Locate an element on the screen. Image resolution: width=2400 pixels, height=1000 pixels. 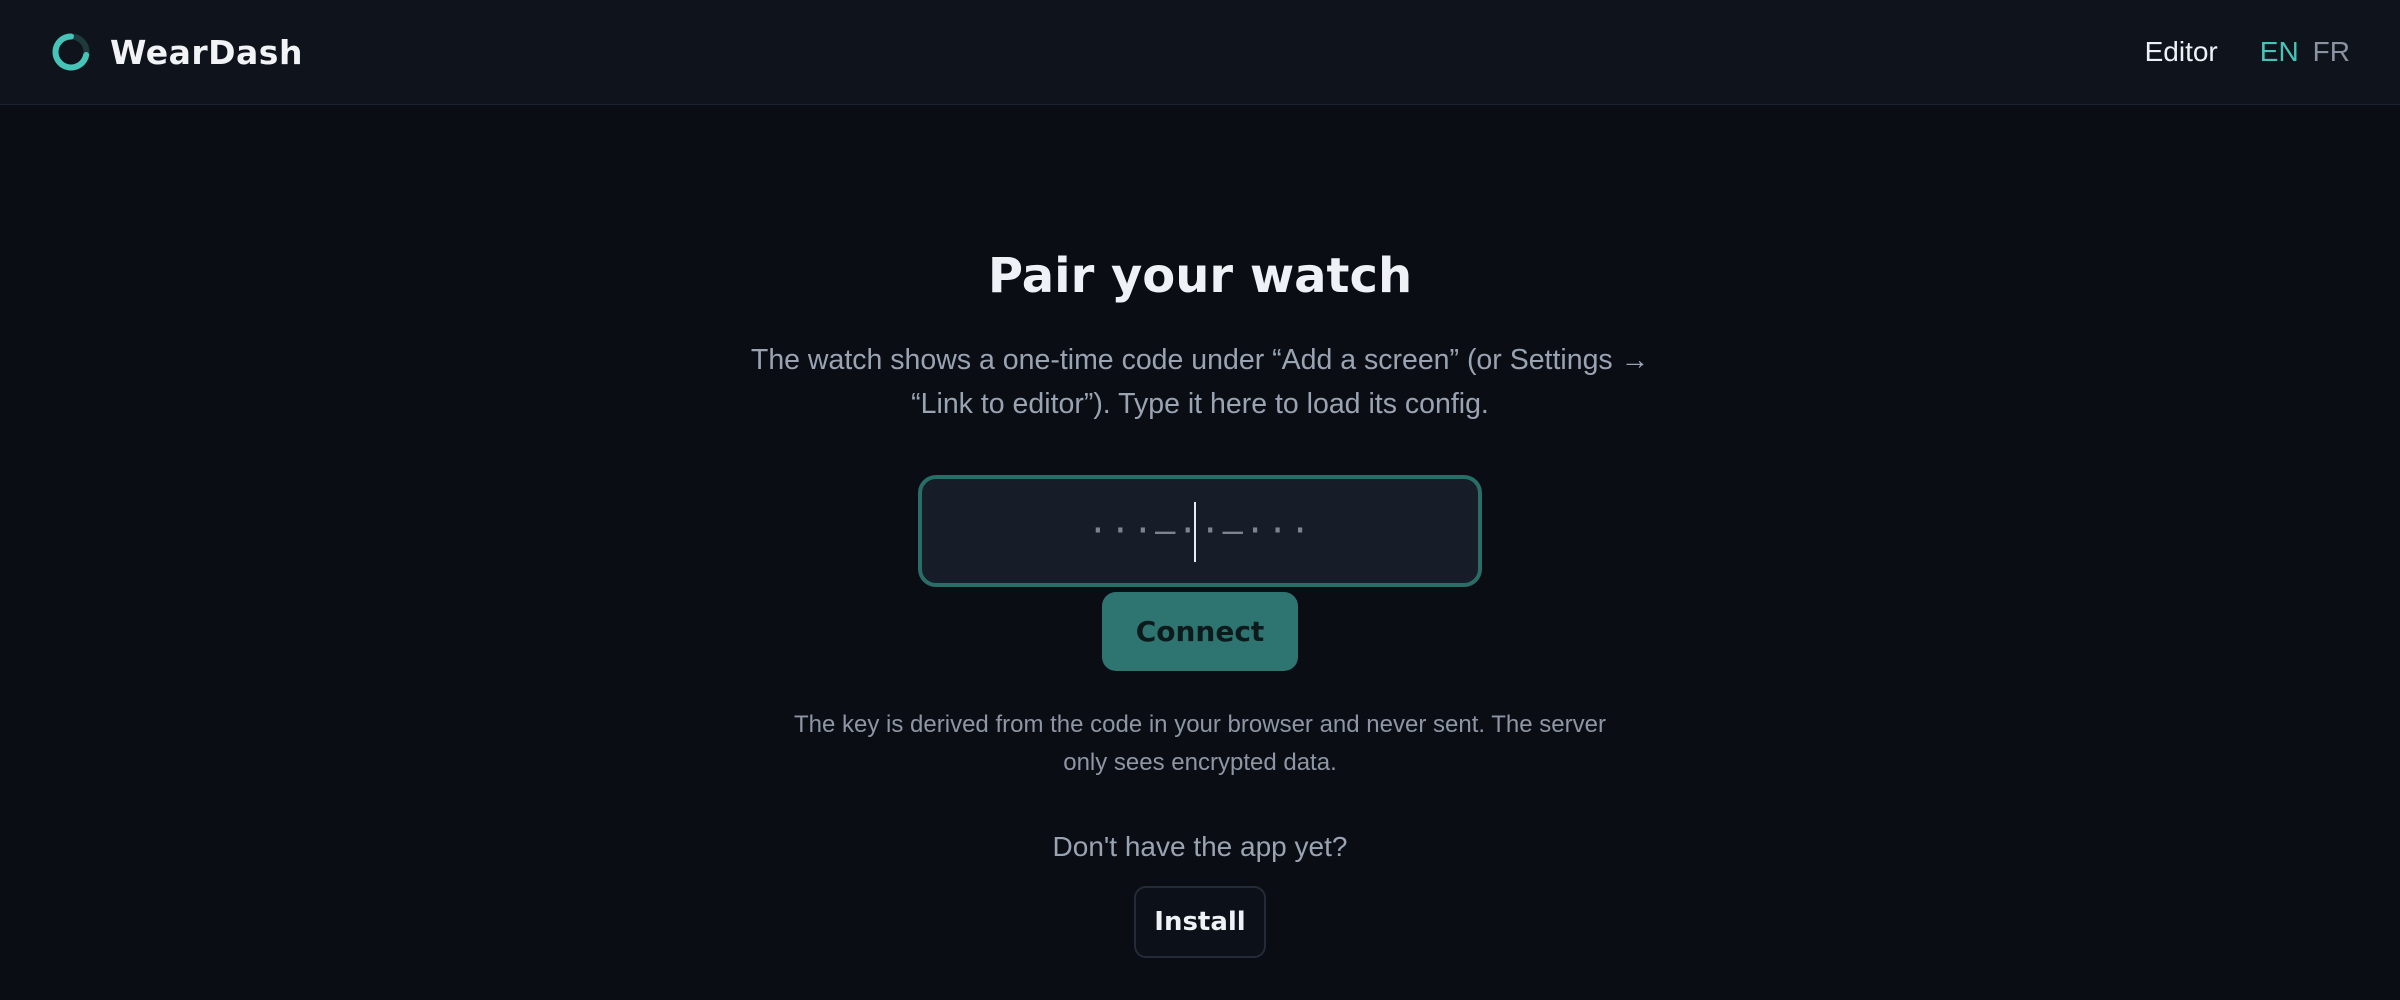
language-en: EN is located at coordinates (2279, 52).